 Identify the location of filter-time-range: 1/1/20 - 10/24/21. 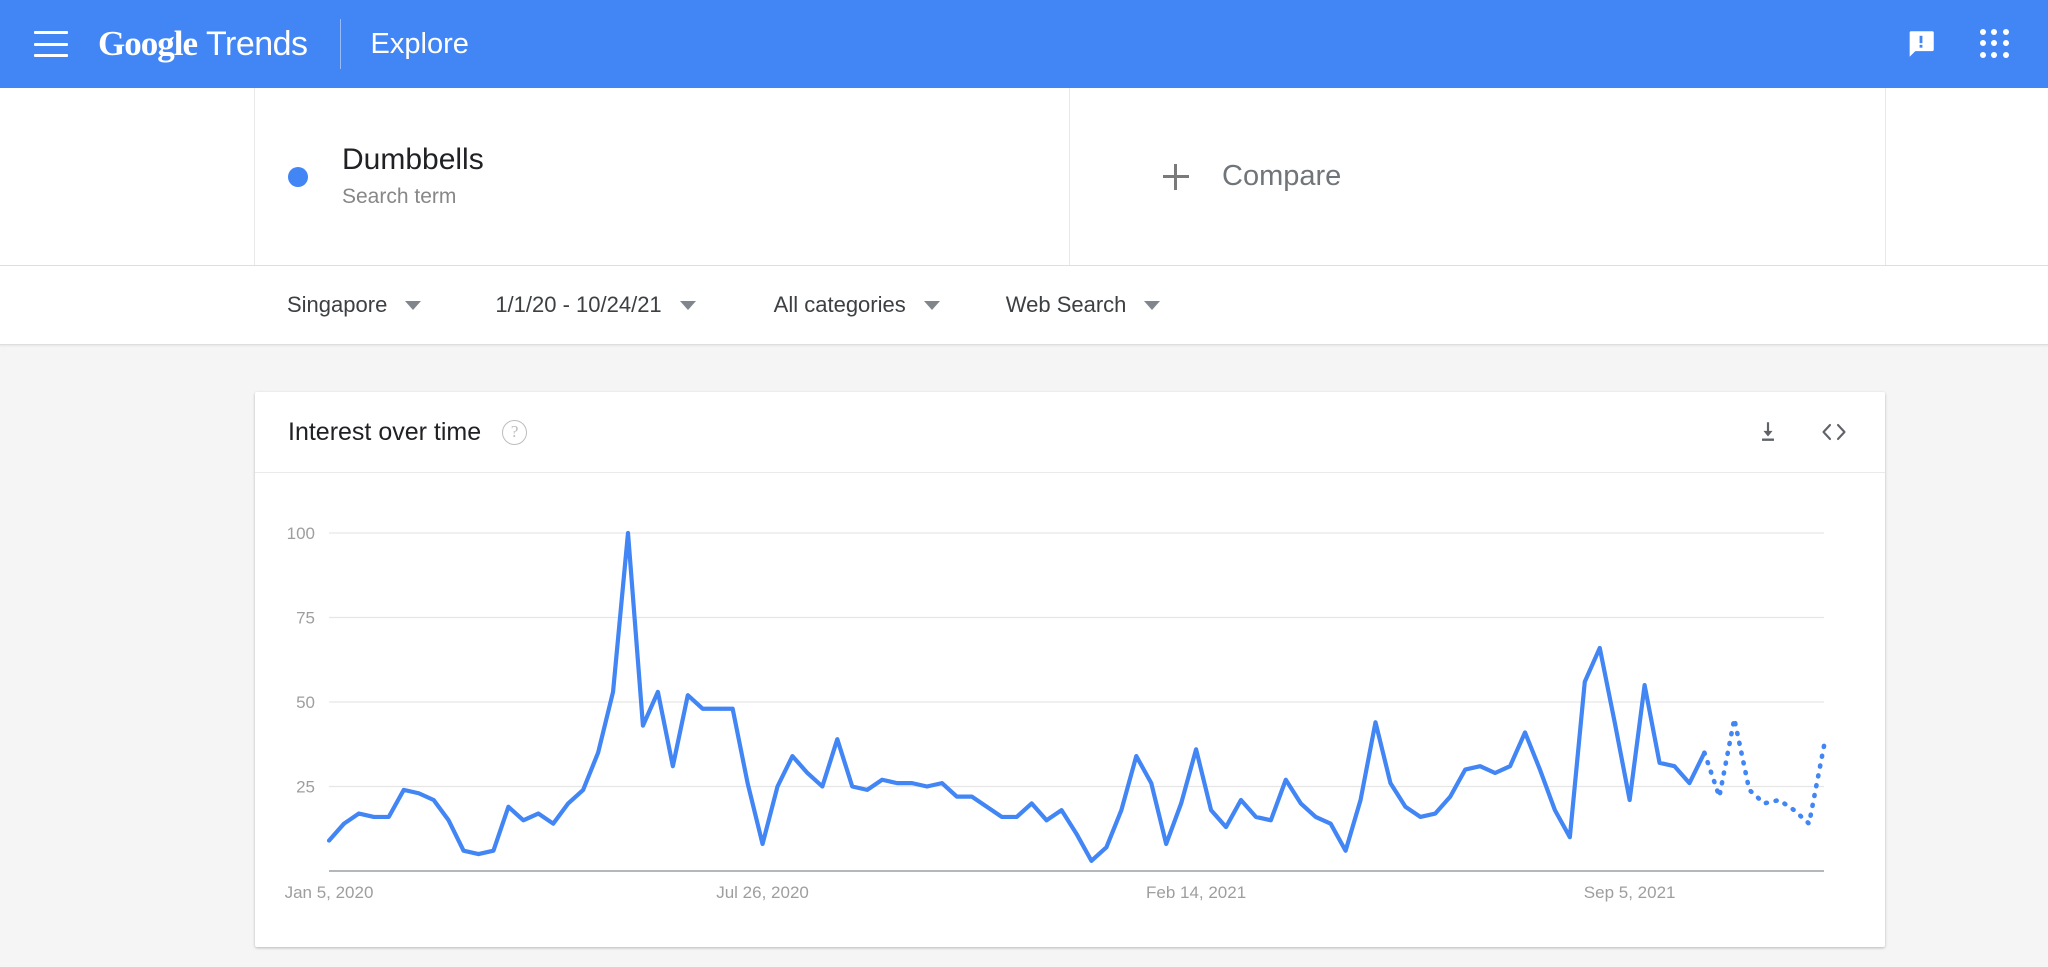
(595, 305).